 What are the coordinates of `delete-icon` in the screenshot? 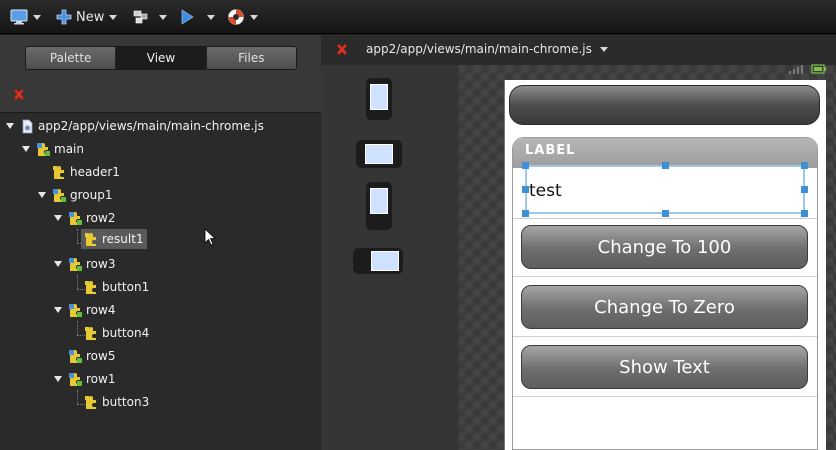 It's located at (19, 95).